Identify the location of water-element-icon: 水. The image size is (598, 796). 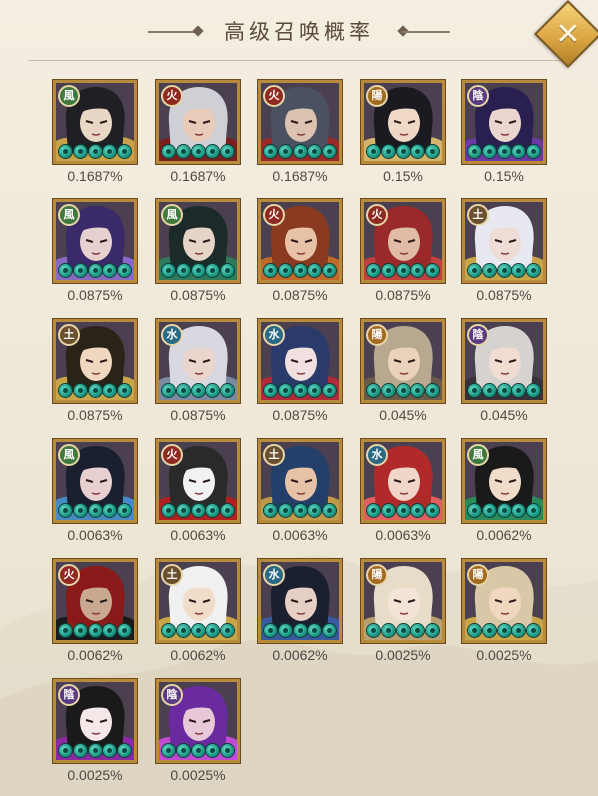
(172, 335).